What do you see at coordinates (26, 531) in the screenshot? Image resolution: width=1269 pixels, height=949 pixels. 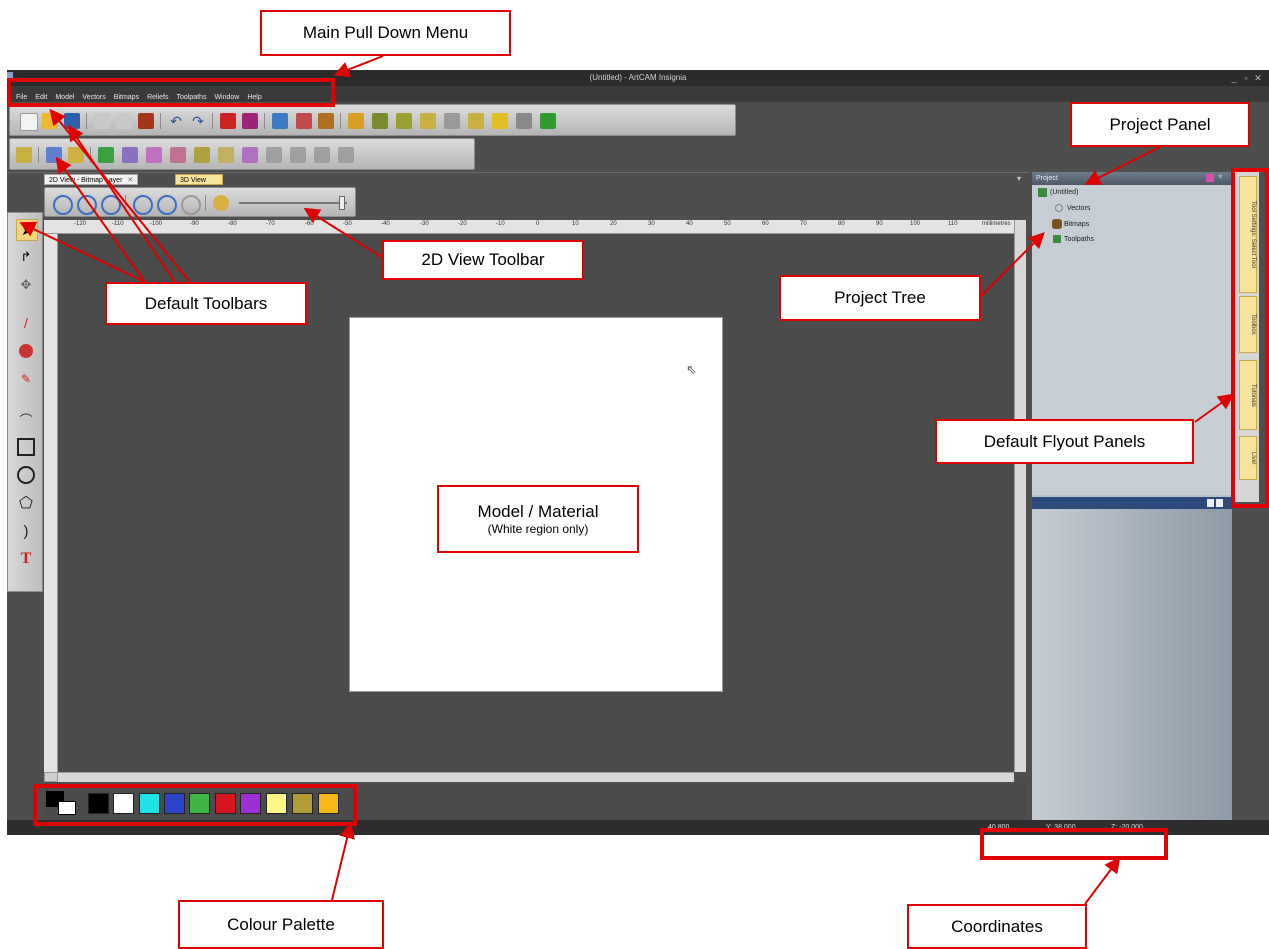 I see `arc-tool-icon: )` at bounding box center [26, 531].